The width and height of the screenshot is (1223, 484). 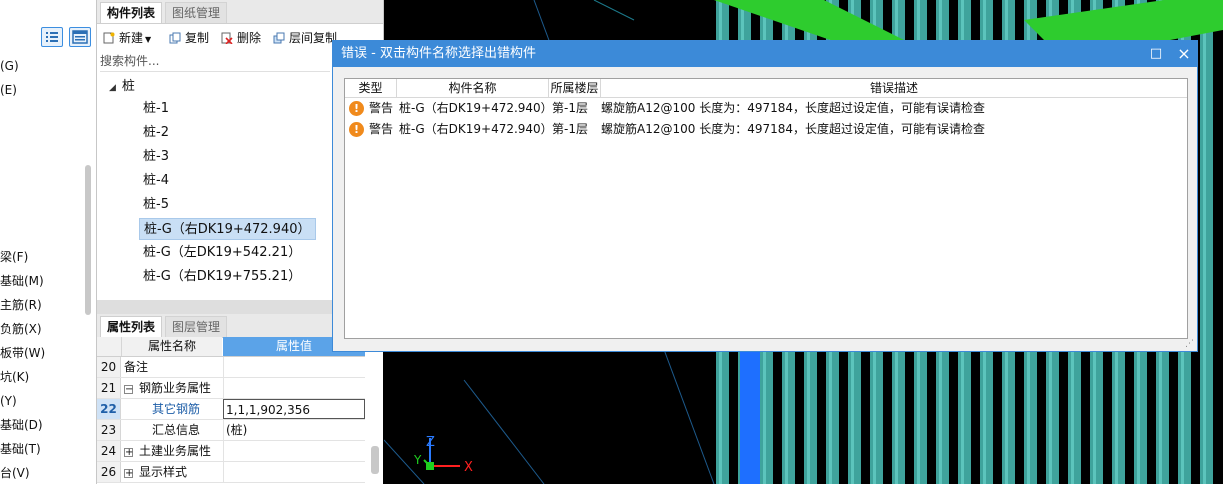 What do you see at coordinates (156, 205) in the screenshot?
I see `tree-item: 桩-5` at bounding box center [156, 205].